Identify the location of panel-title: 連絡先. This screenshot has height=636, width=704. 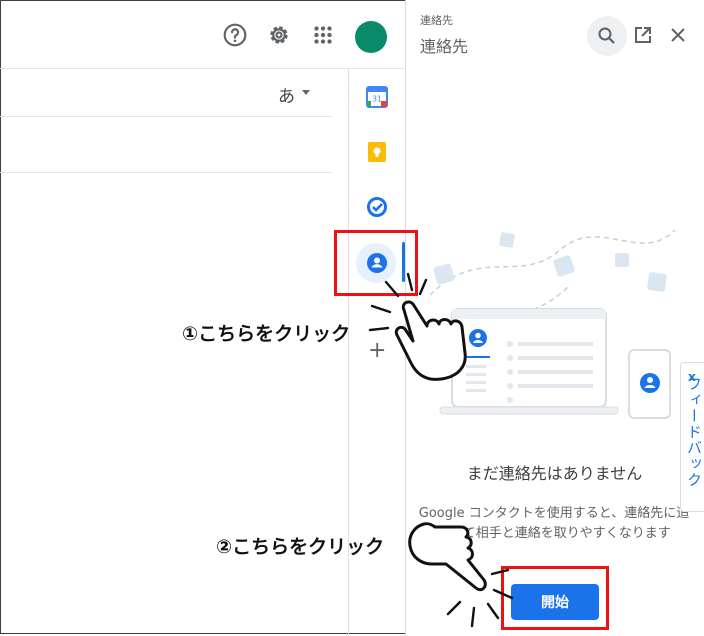
(444, 46).